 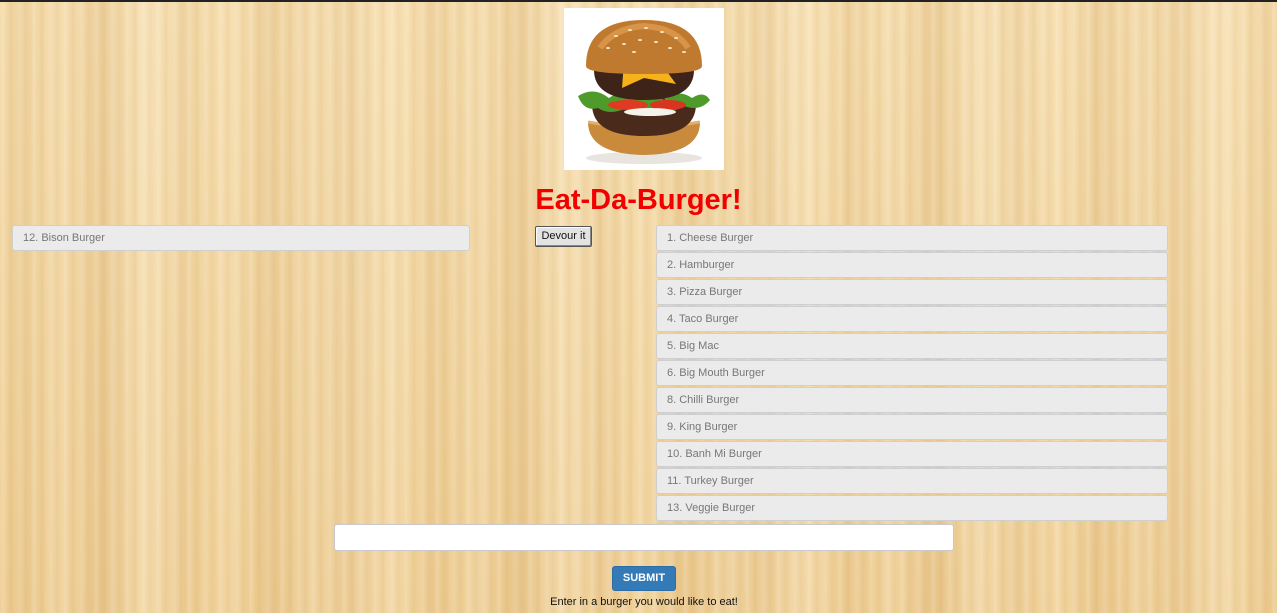 I want to click on burger-input-wrapper, so click(x=644, y=537).